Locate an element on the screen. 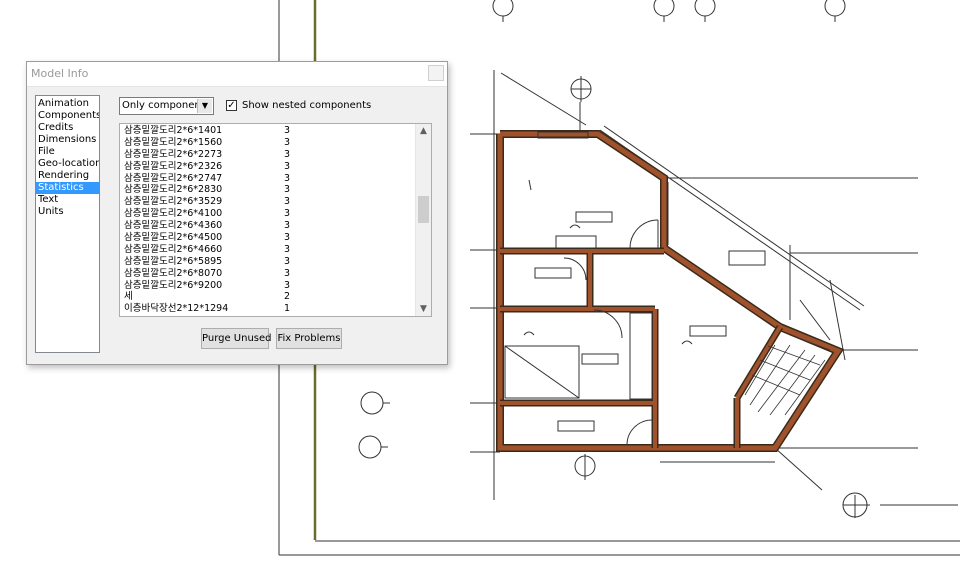 The image size is (960, 571). statistics-row-name: 삼층밑깔도리2*6*3529 is located at coordinates (173, 202).